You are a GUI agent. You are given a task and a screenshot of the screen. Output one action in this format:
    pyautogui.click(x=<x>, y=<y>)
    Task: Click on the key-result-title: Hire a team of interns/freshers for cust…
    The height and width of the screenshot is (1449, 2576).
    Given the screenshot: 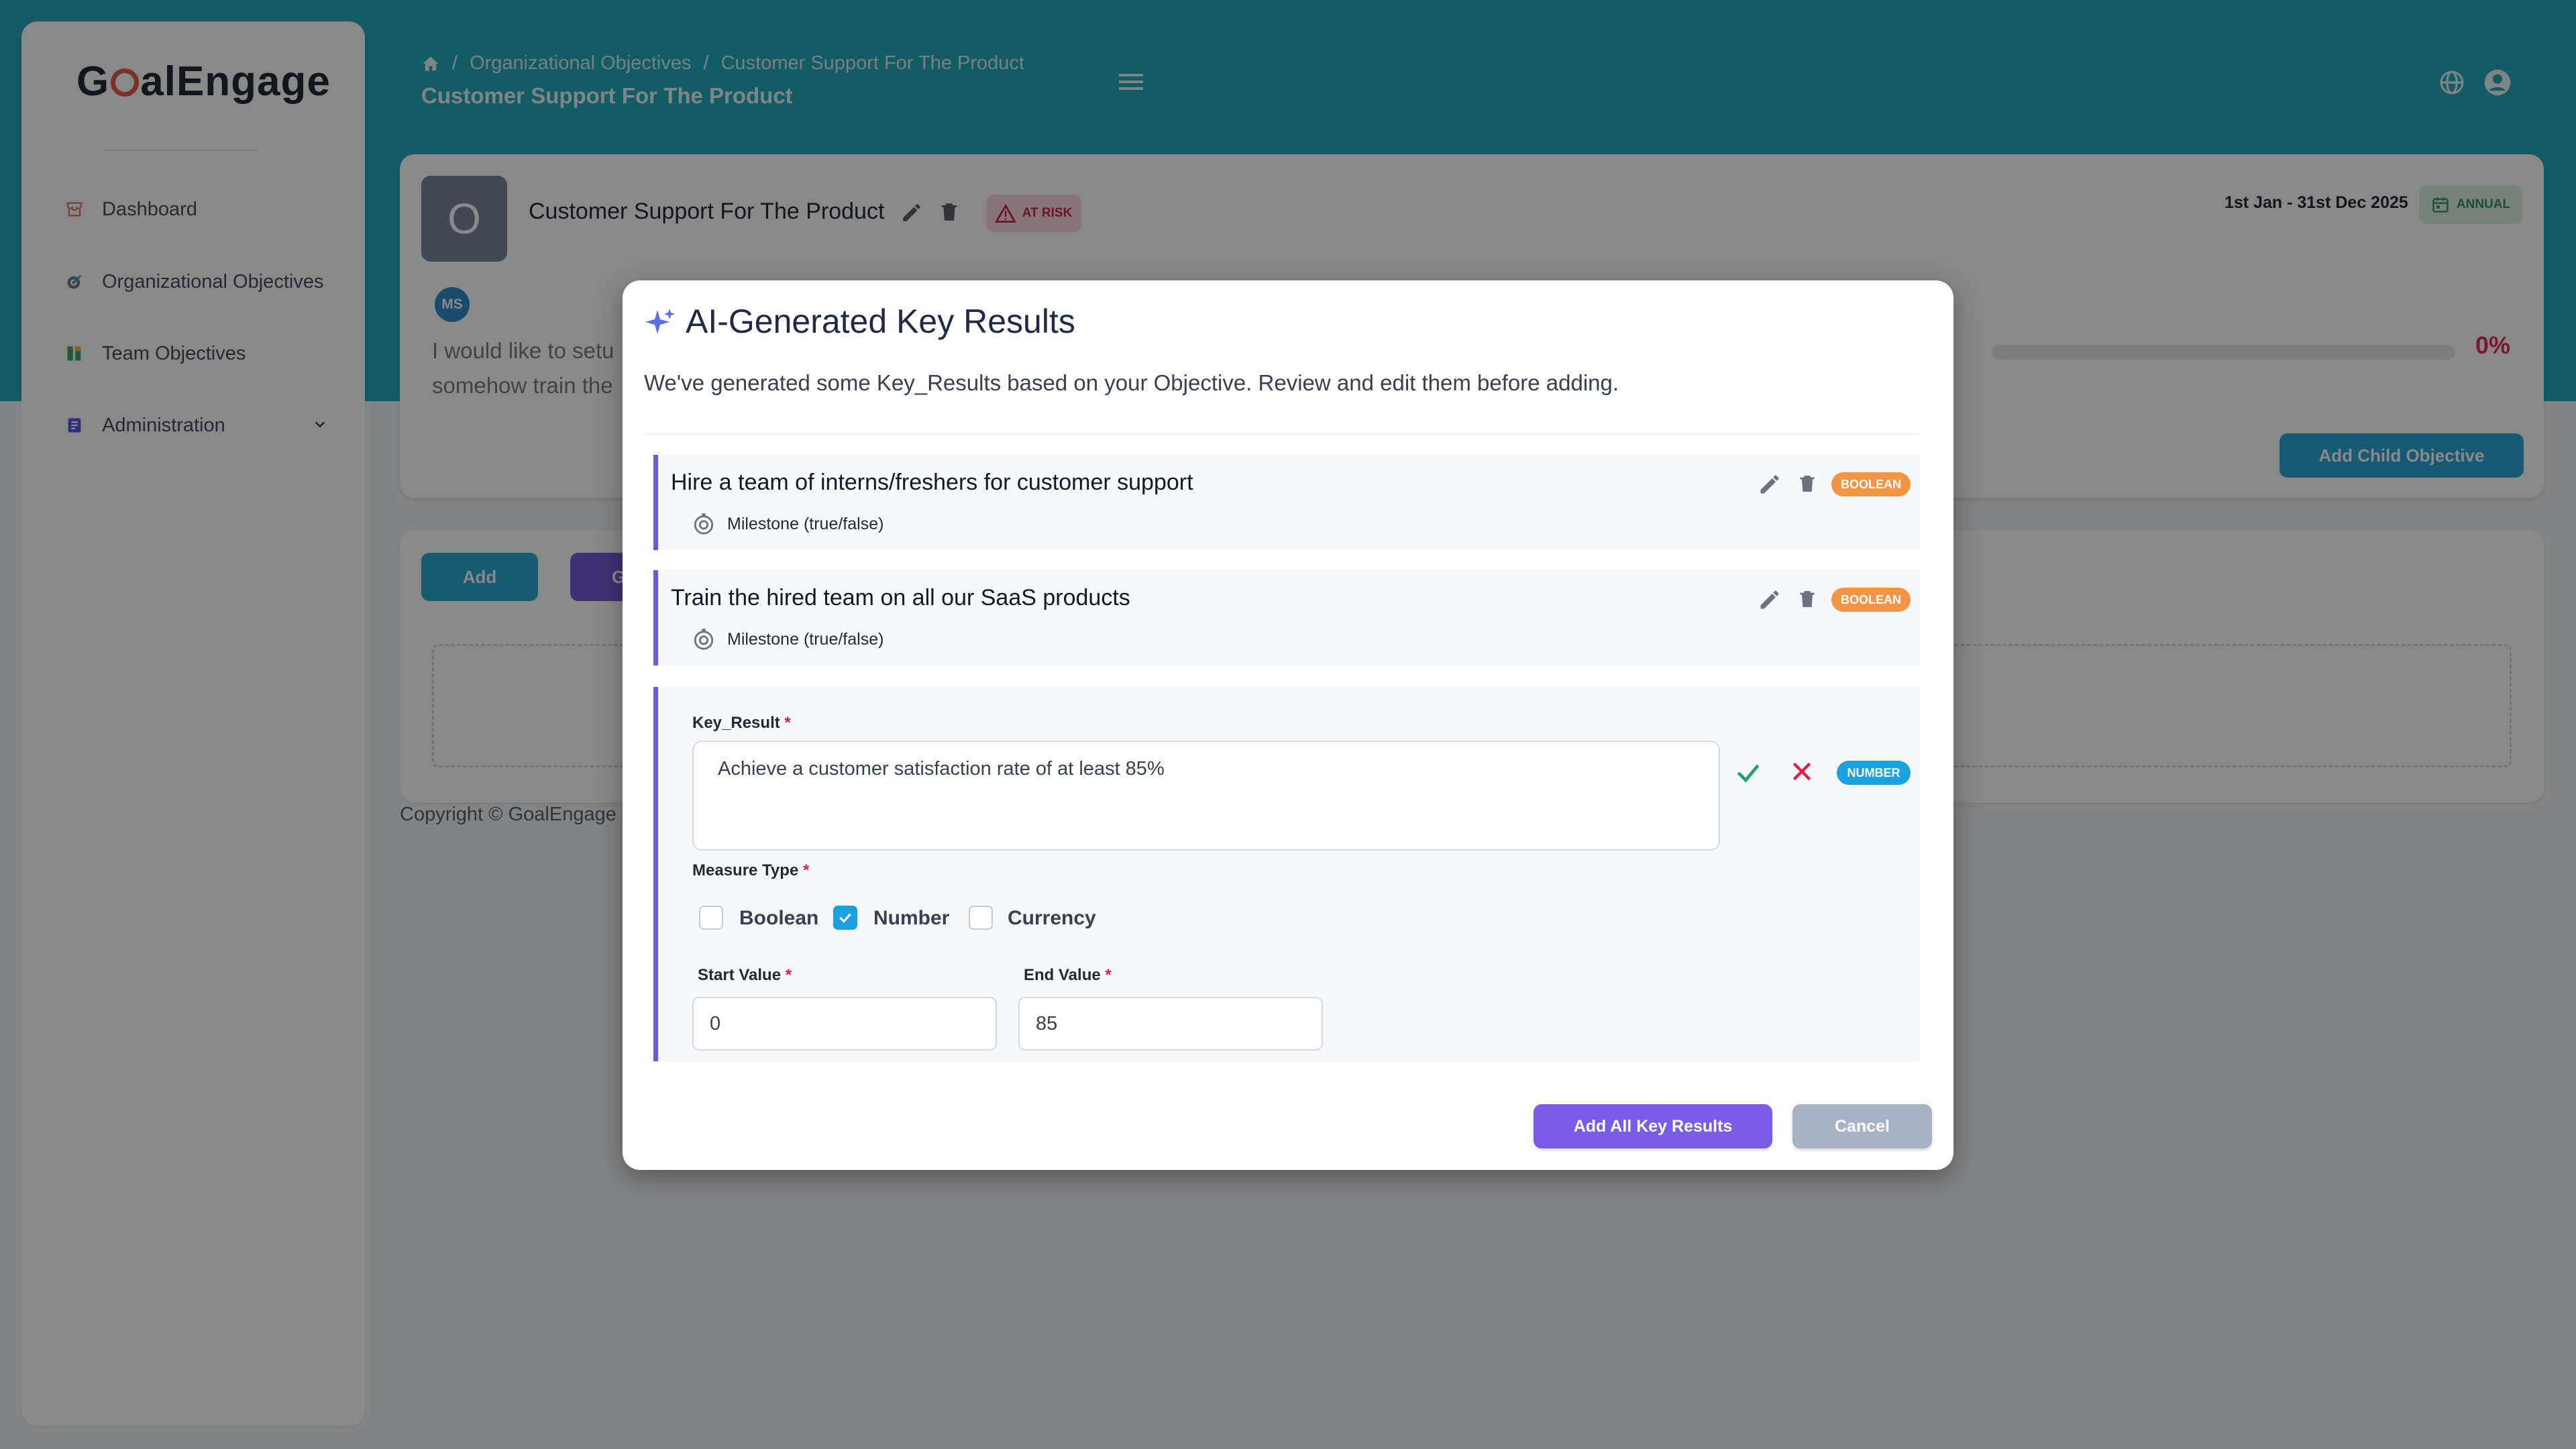 What is the action you would take?
    pyautogui.click(x=932, y=482)
    